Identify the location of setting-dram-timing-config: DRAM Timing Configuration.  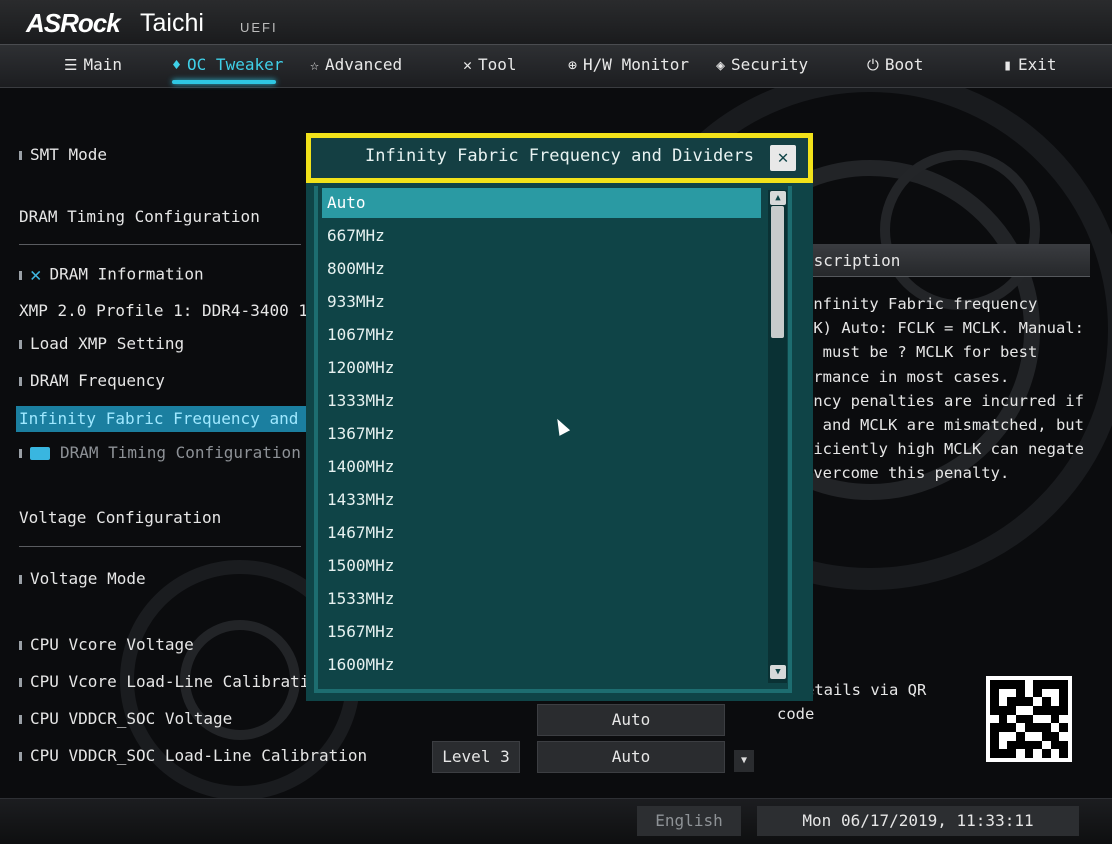
(160, 452).